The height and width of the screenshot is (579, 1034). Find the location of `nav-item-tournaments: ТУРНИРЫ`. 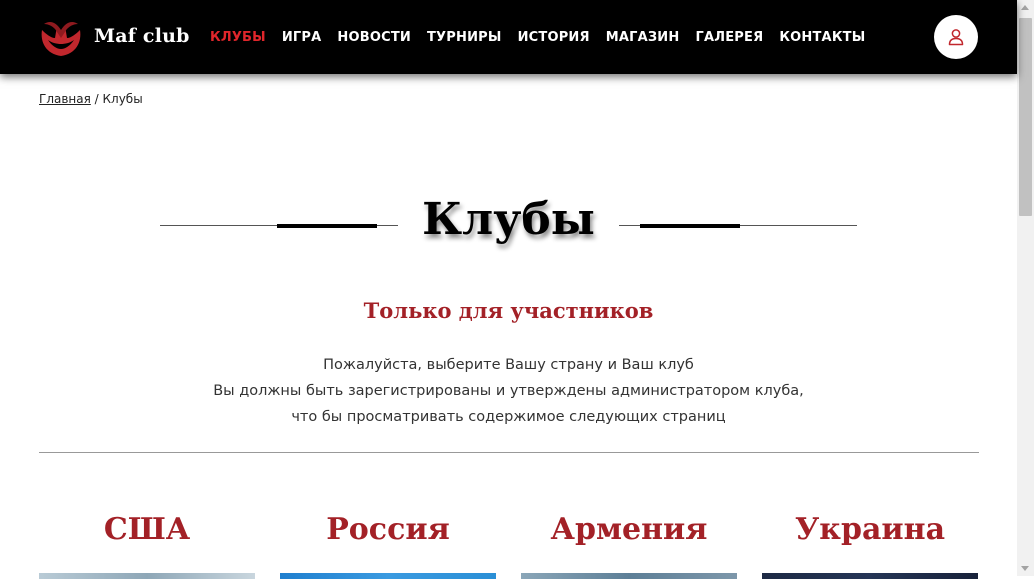

nav-item-tournaments: ТУРНИРЫ is located at coordinates (464, 37).